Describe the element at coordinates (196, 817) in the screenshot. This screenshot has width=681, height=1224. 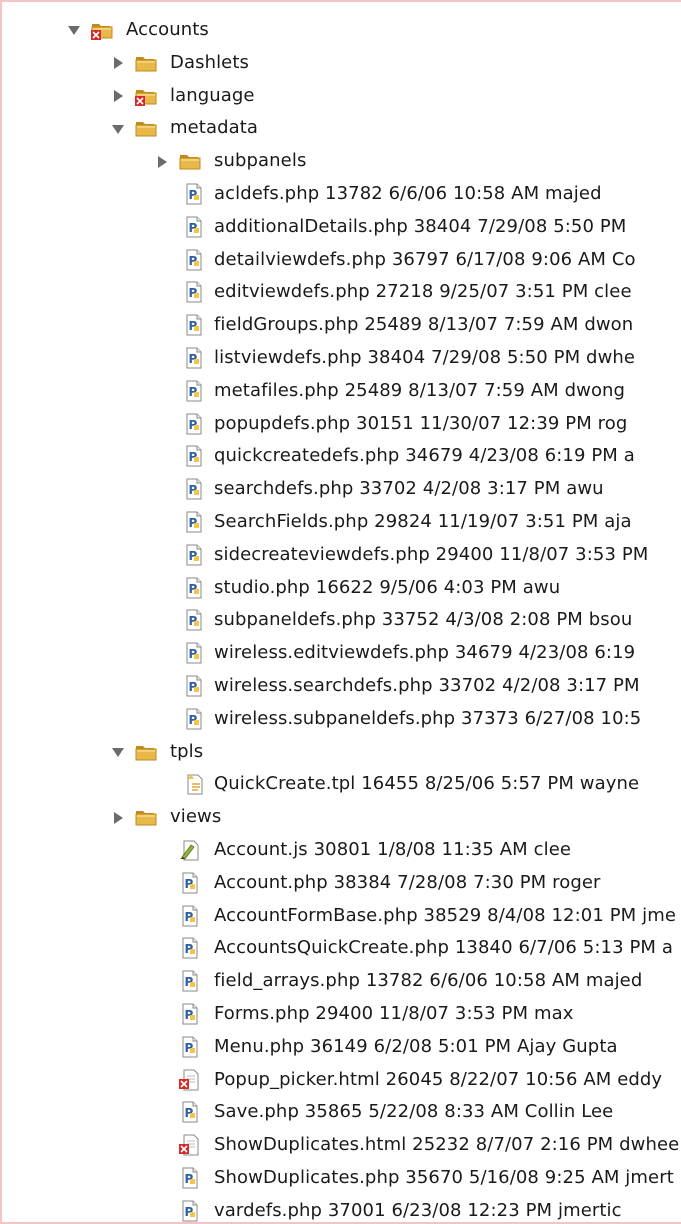
I see `tree-item-label: views` at that location.